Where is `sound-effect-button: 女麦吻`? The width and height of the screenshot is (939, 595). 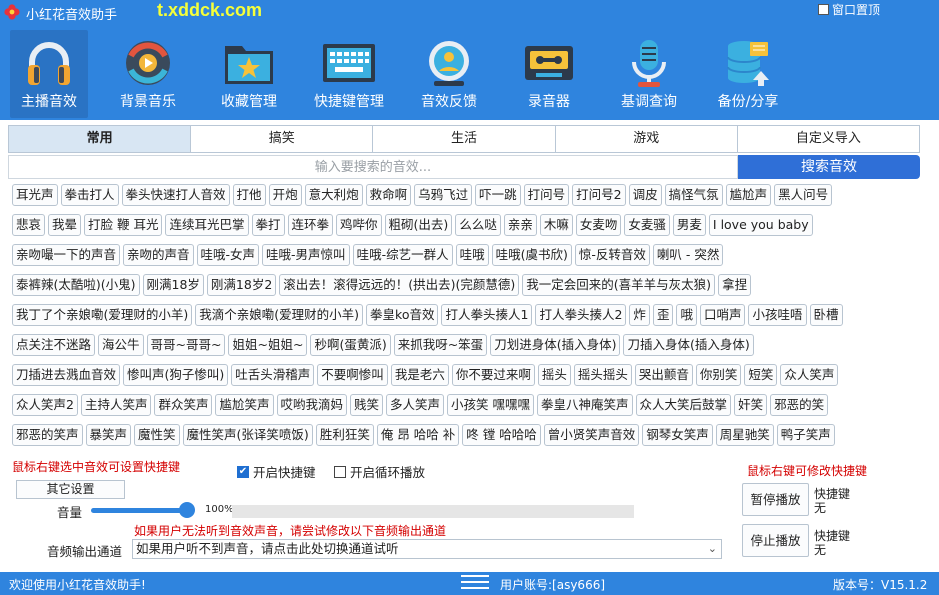
sound-effect-button: 女麦吻 is located at coordinates (598, 225).